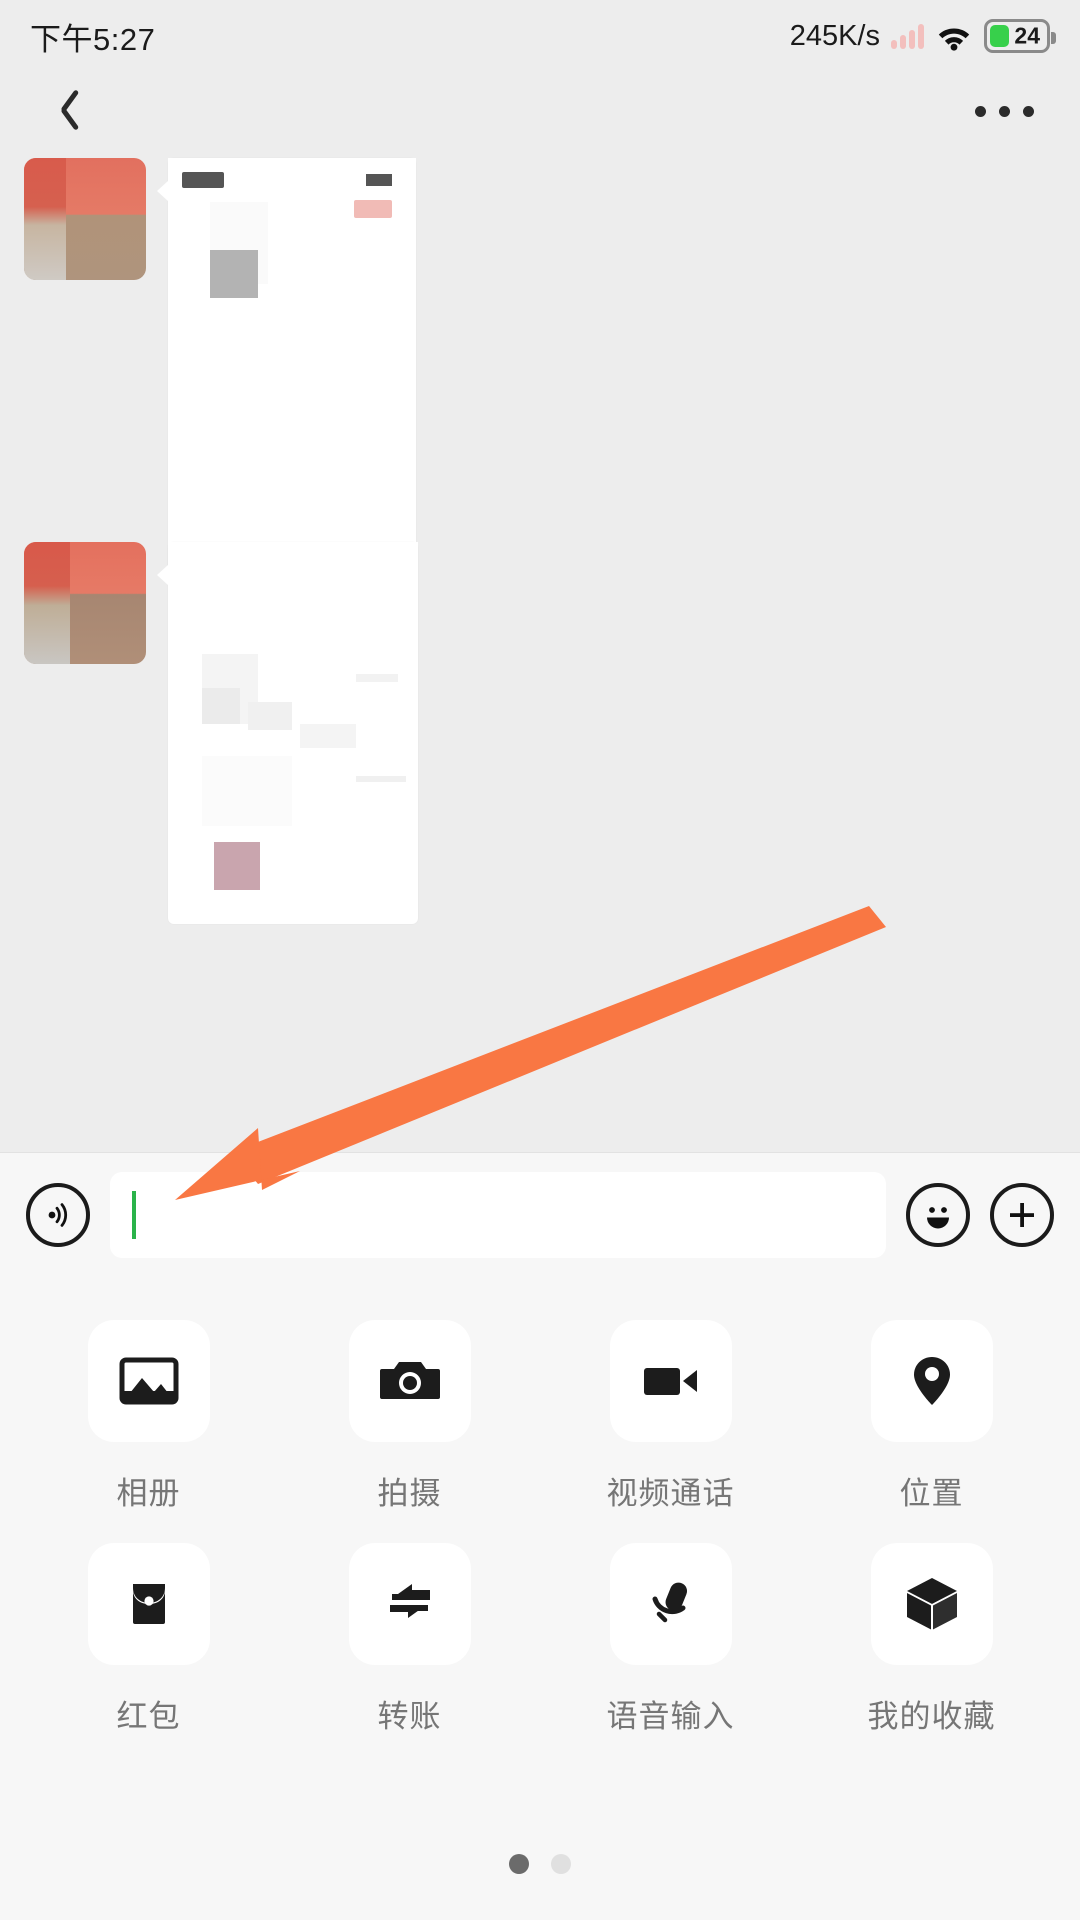 The width and height of the screenshot is (1080, 1920). I want to click on redacted-timestamp, so click(203, 180).